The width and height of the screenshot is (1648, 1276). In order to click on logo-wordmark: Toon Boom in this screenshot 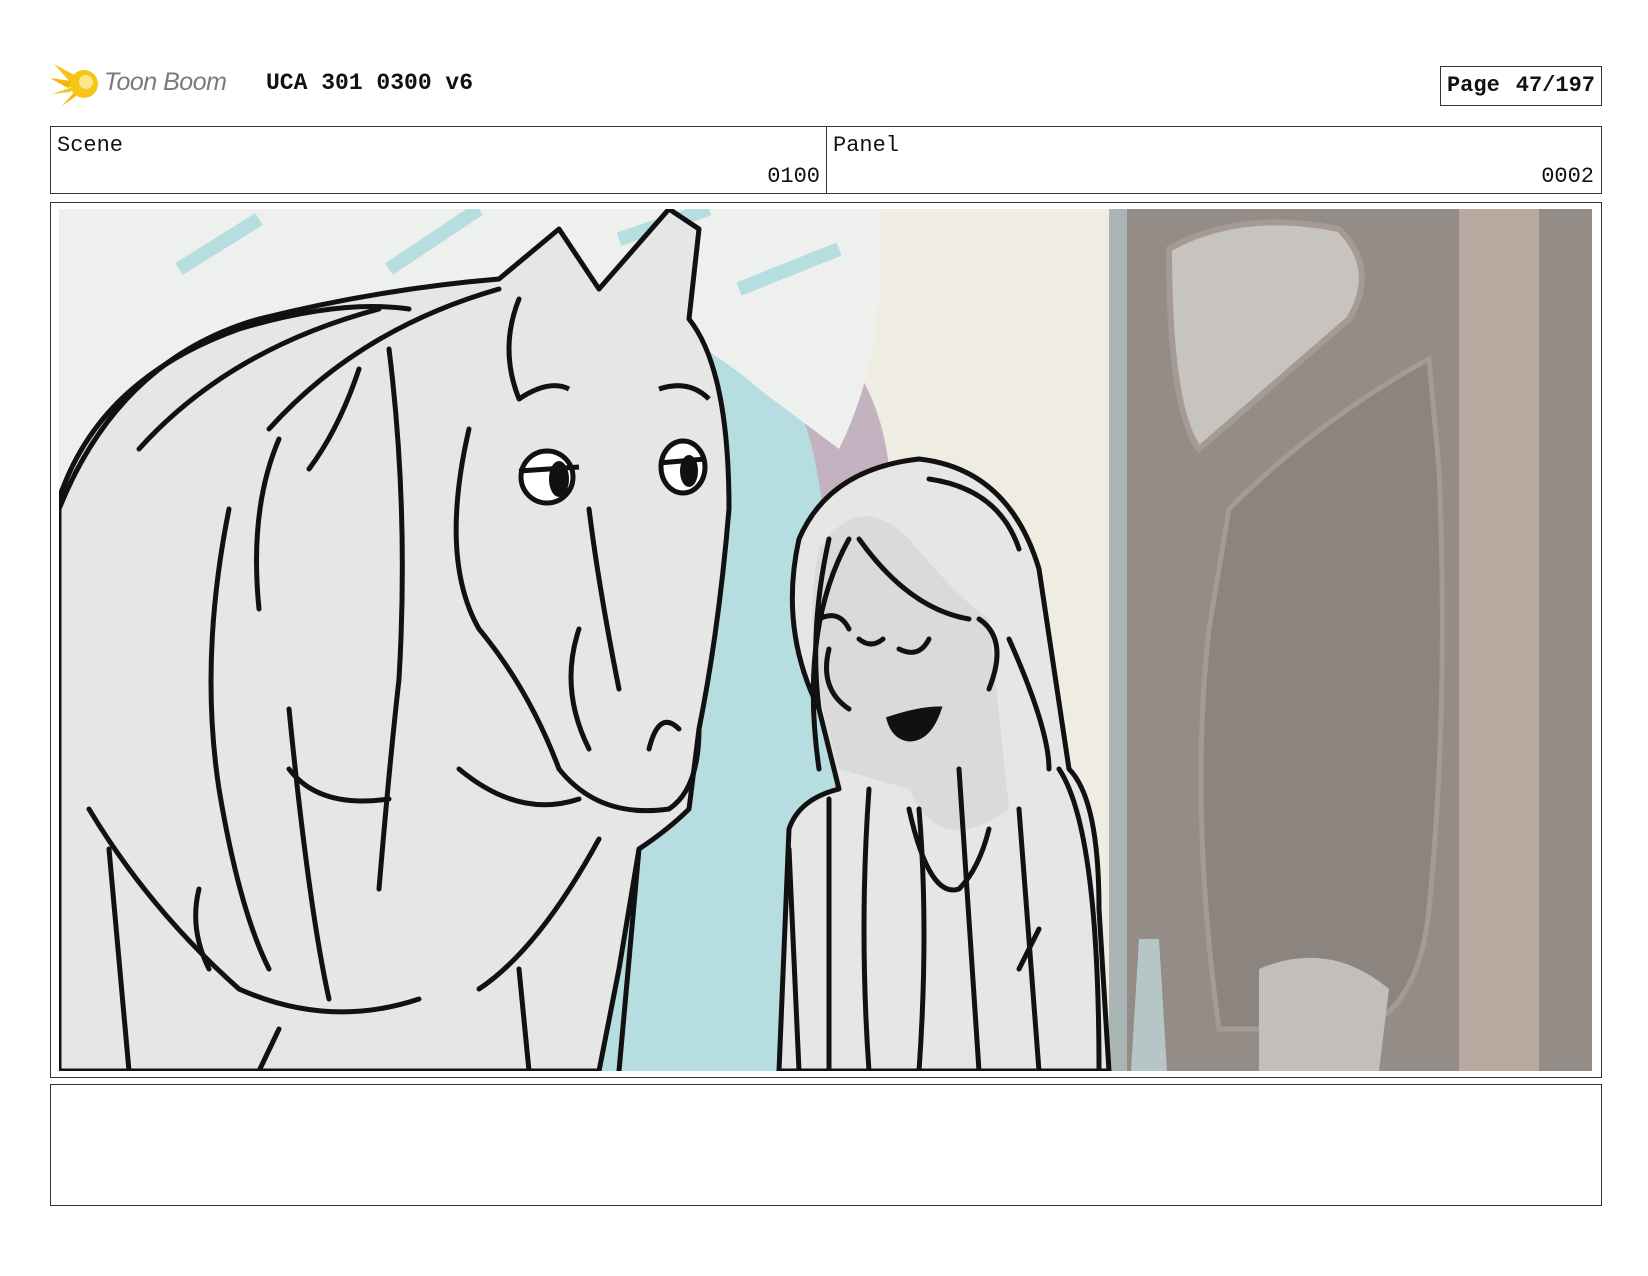, I will do `click(165, 82)`.